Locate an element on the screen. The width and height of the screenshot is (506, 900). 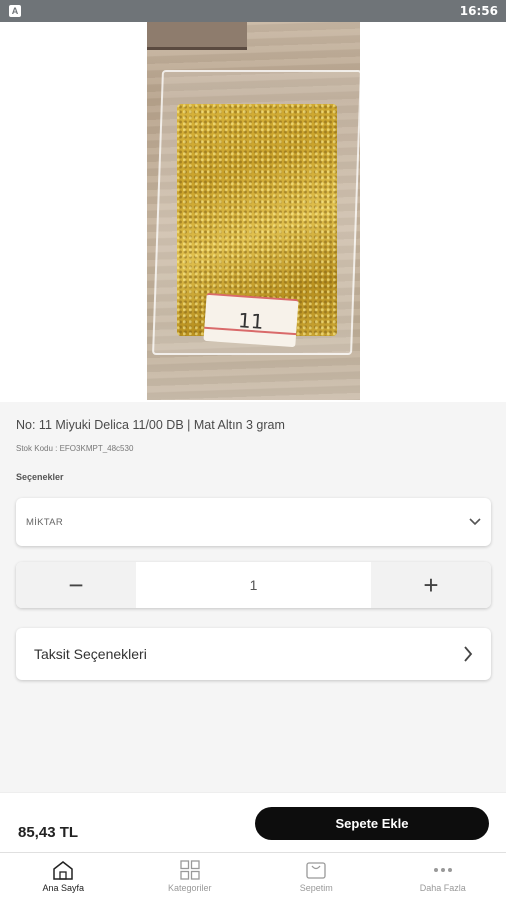
home-icon is located at coordinates (63, 870).